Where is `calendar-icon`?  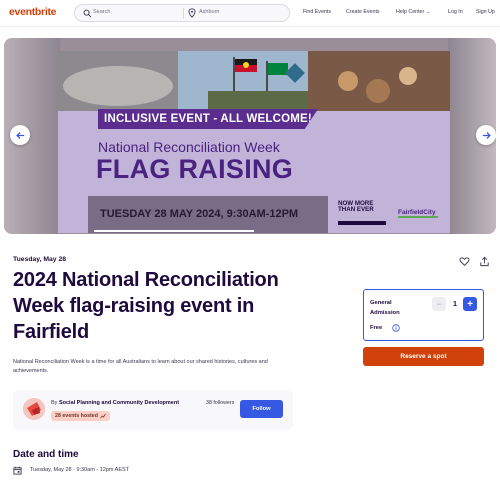
calendar-icon is located at coordinates (17, 470).